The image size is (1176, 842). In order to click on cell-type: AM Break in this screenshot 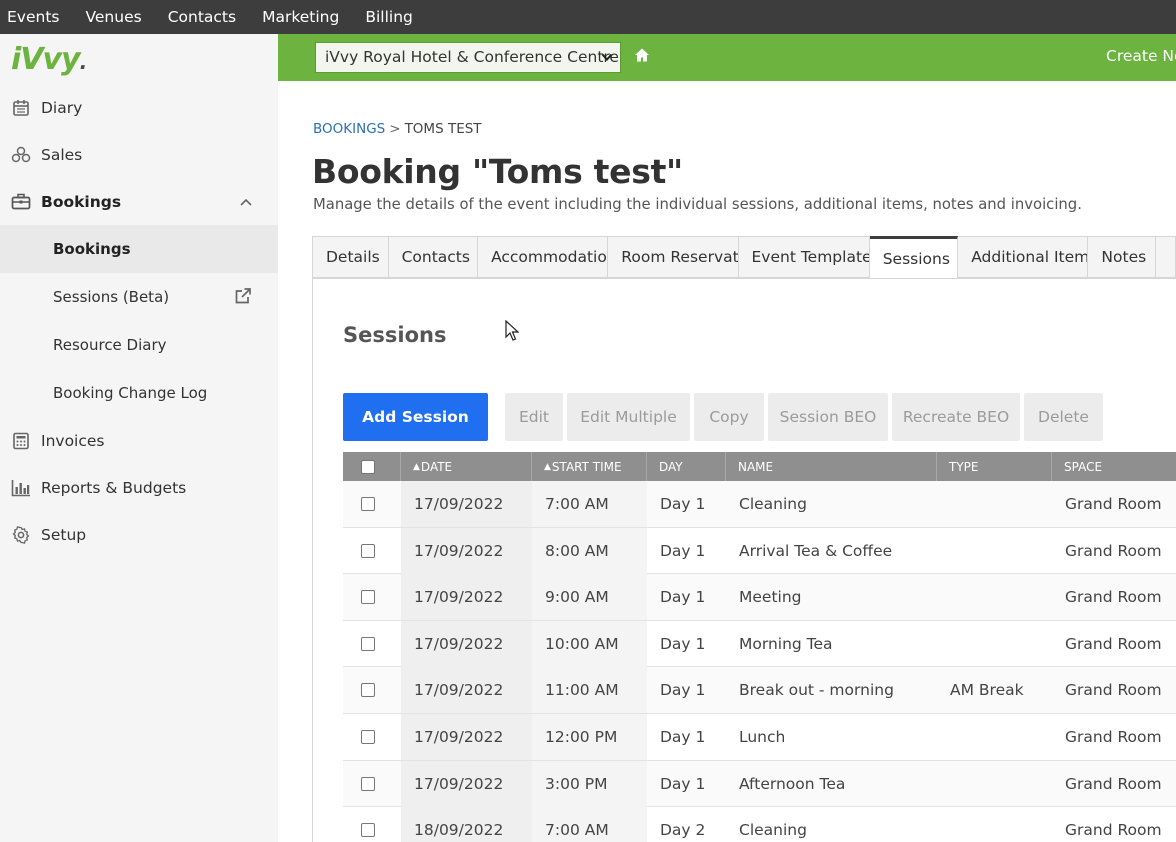, I will do `click(987, 690)`.